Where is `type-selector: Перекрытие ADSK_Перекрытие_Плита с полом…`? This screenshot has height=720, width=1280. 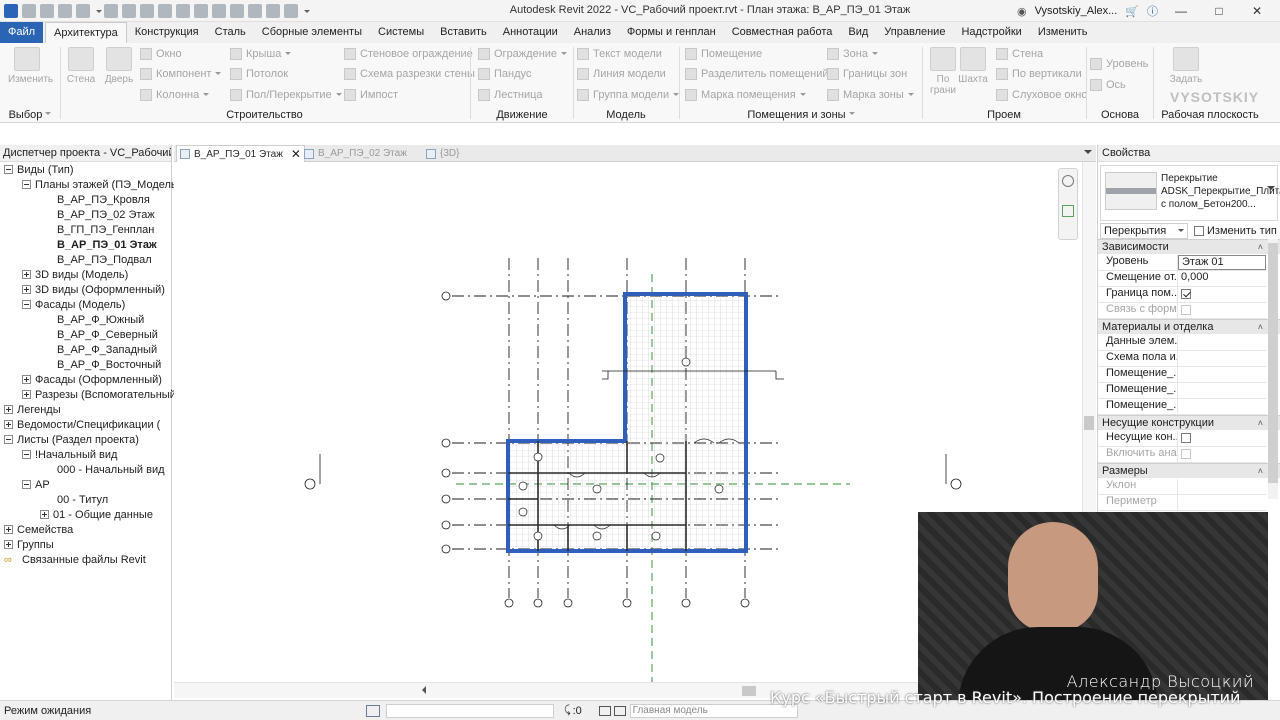 type-selector: Перекрытие ADSK_Перекрытие_Плита с полом… is located at coordinates (1190, 193).